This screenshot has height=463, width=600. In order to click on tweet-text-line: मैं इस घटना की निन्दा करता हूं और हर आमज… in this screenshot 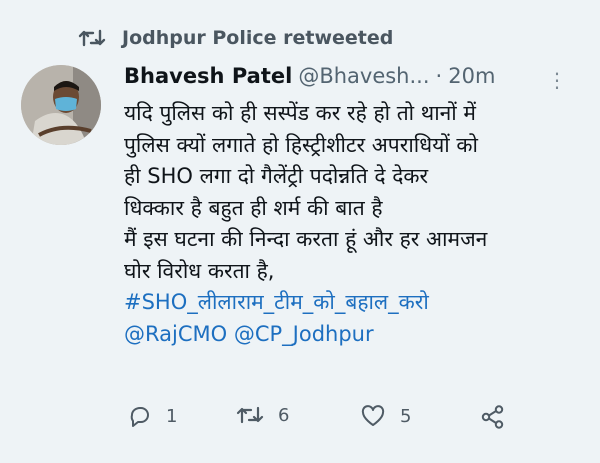, I will do `click(306, 239)`.